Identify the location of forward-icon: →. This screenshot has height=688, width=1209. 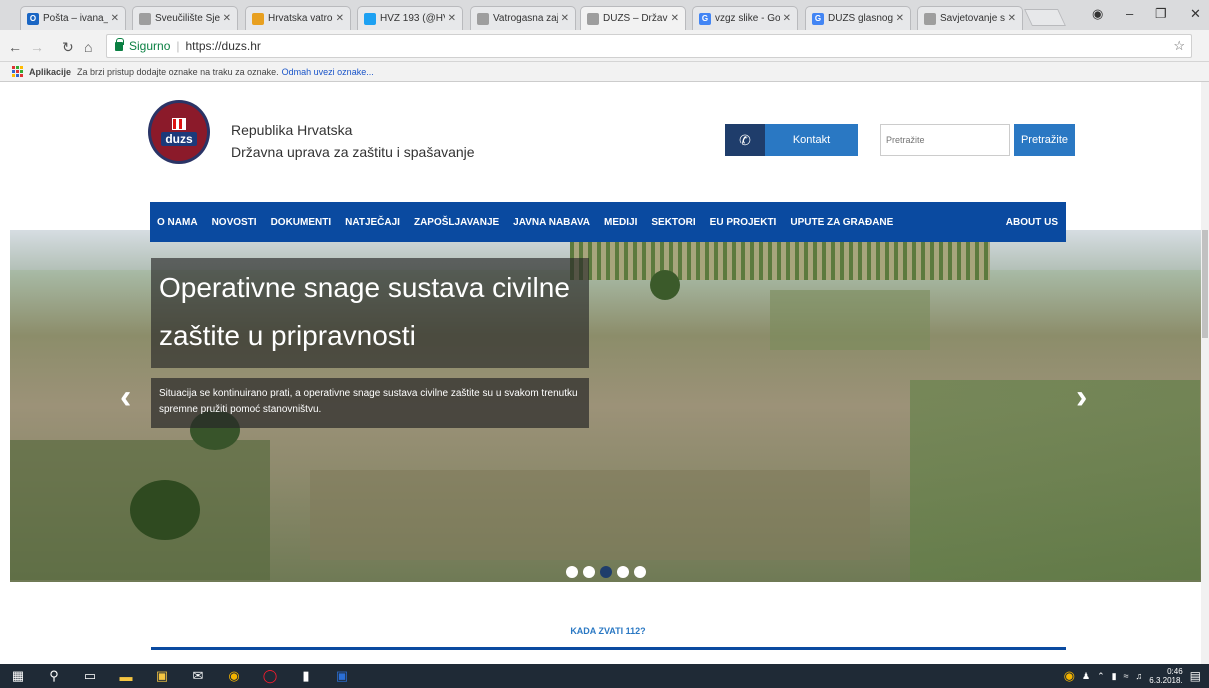
(37, 47).